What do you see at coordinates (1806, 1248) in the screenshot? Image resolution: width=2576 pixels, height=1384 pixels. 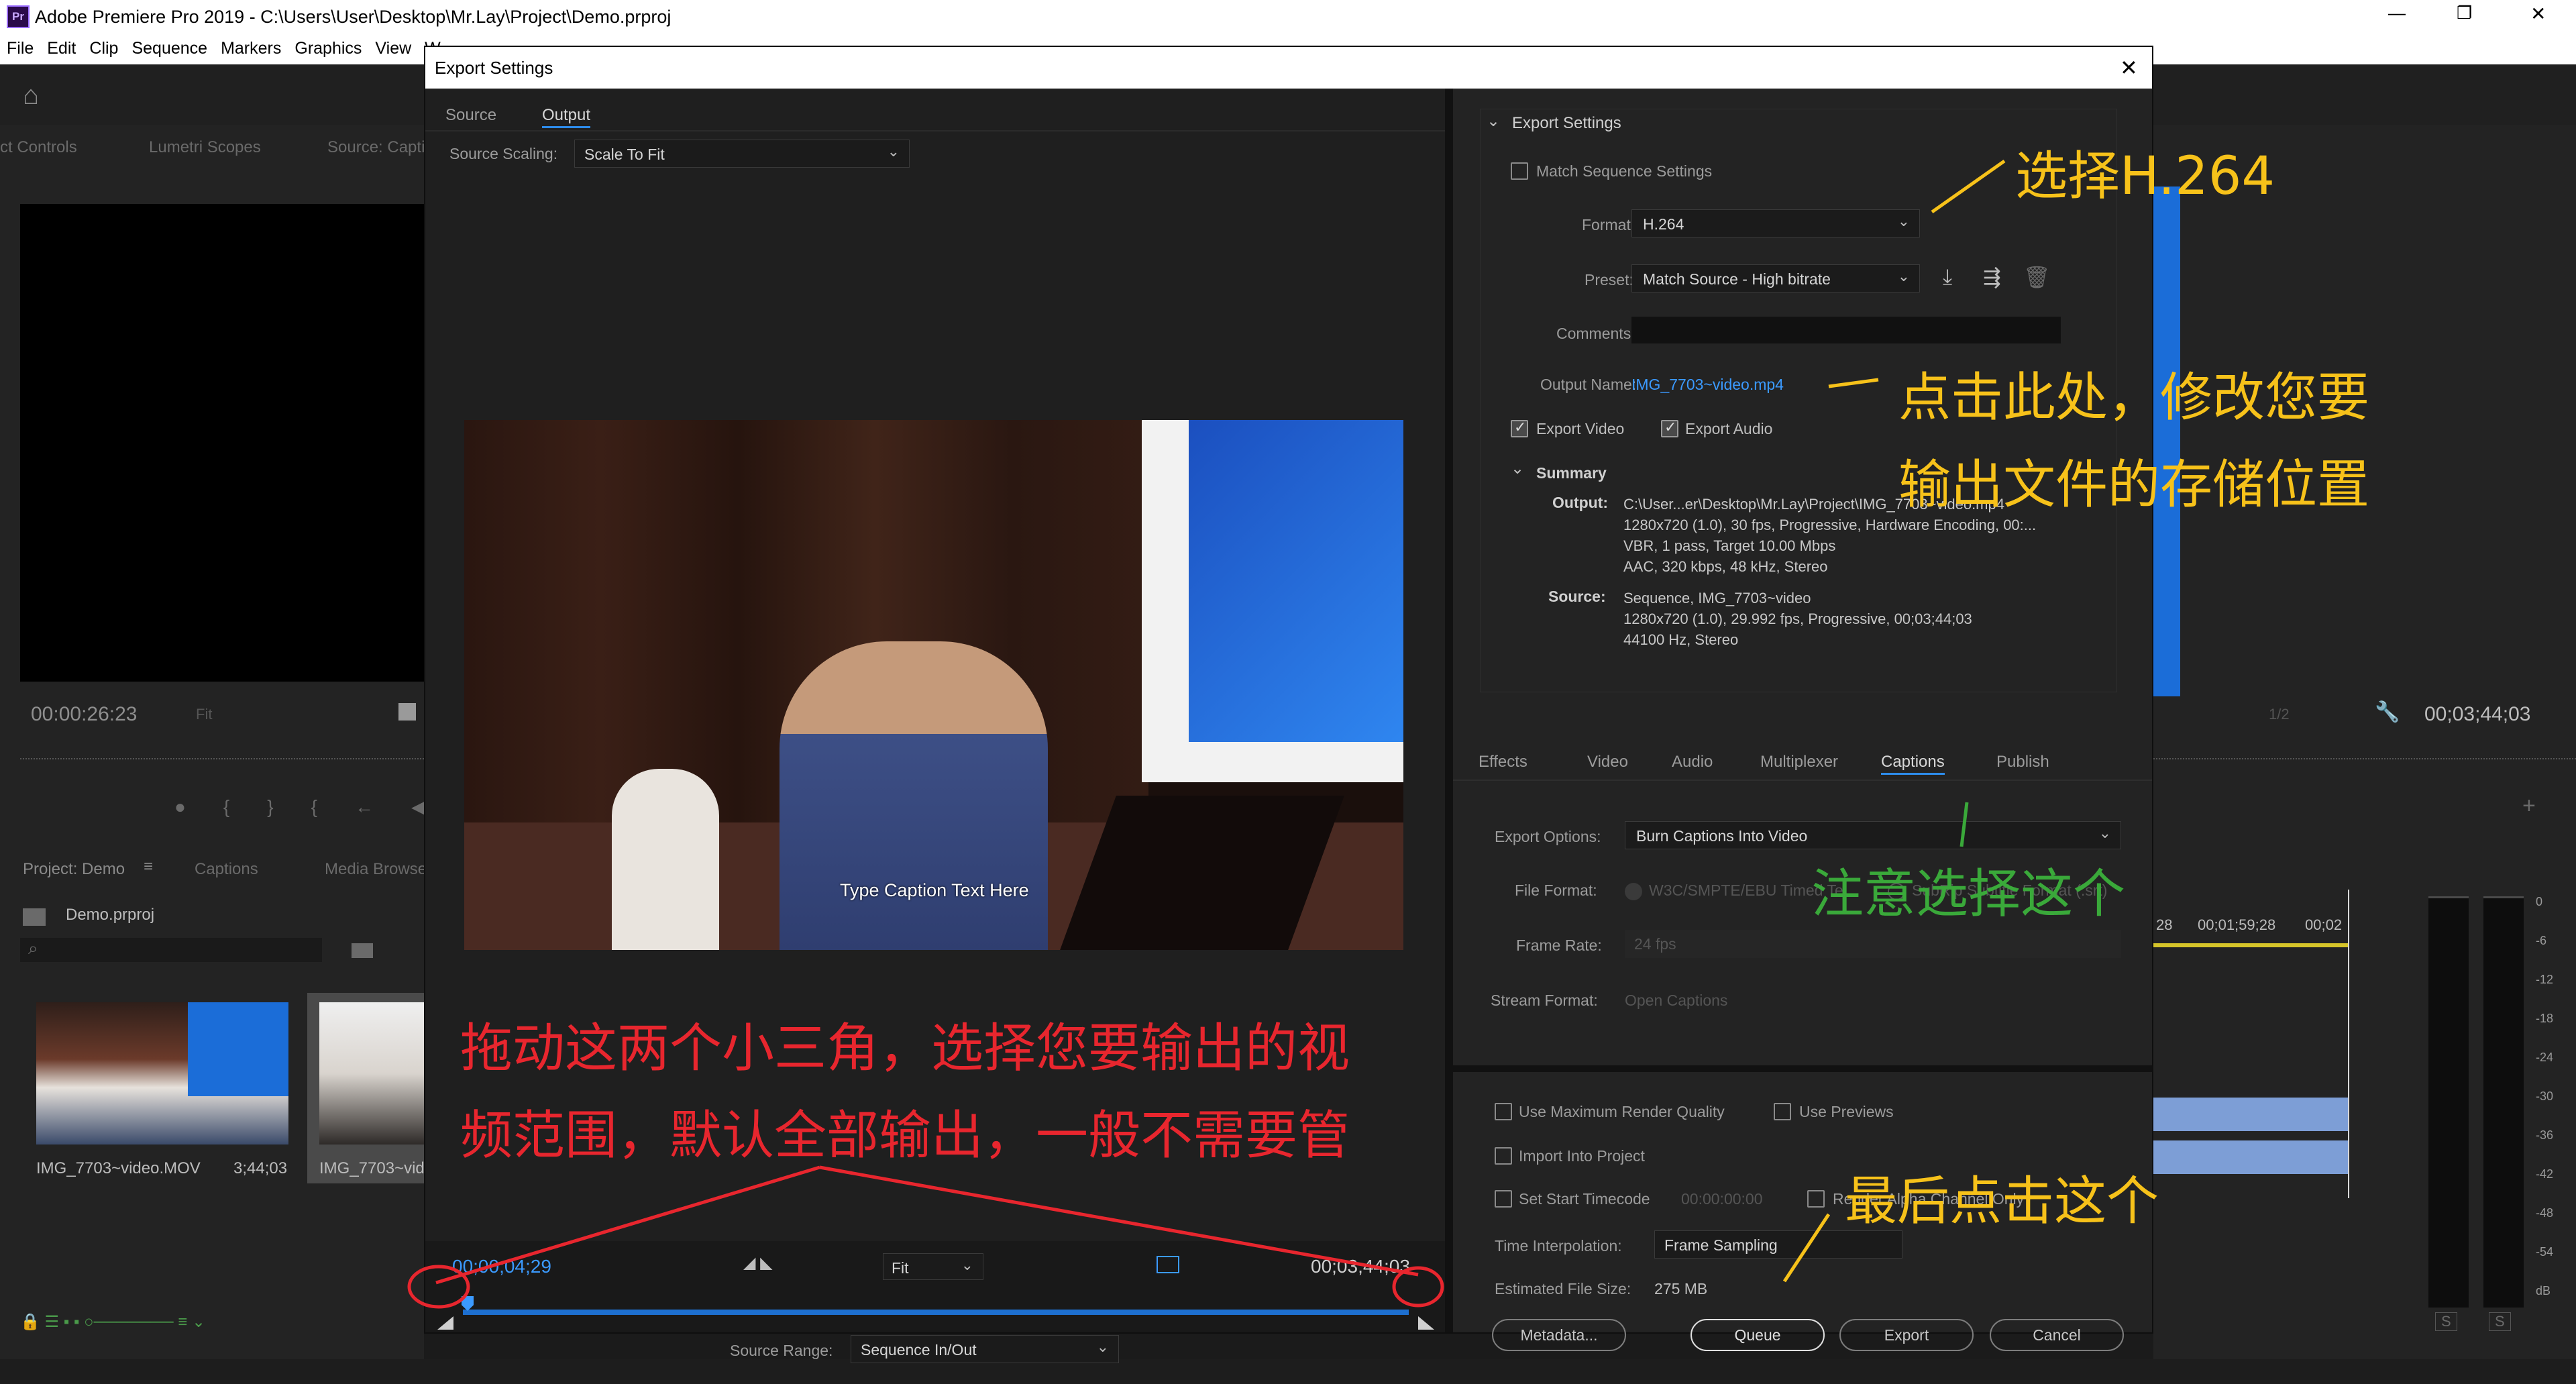 I see `line-to-queue` at bounding box center [1806, 1248].